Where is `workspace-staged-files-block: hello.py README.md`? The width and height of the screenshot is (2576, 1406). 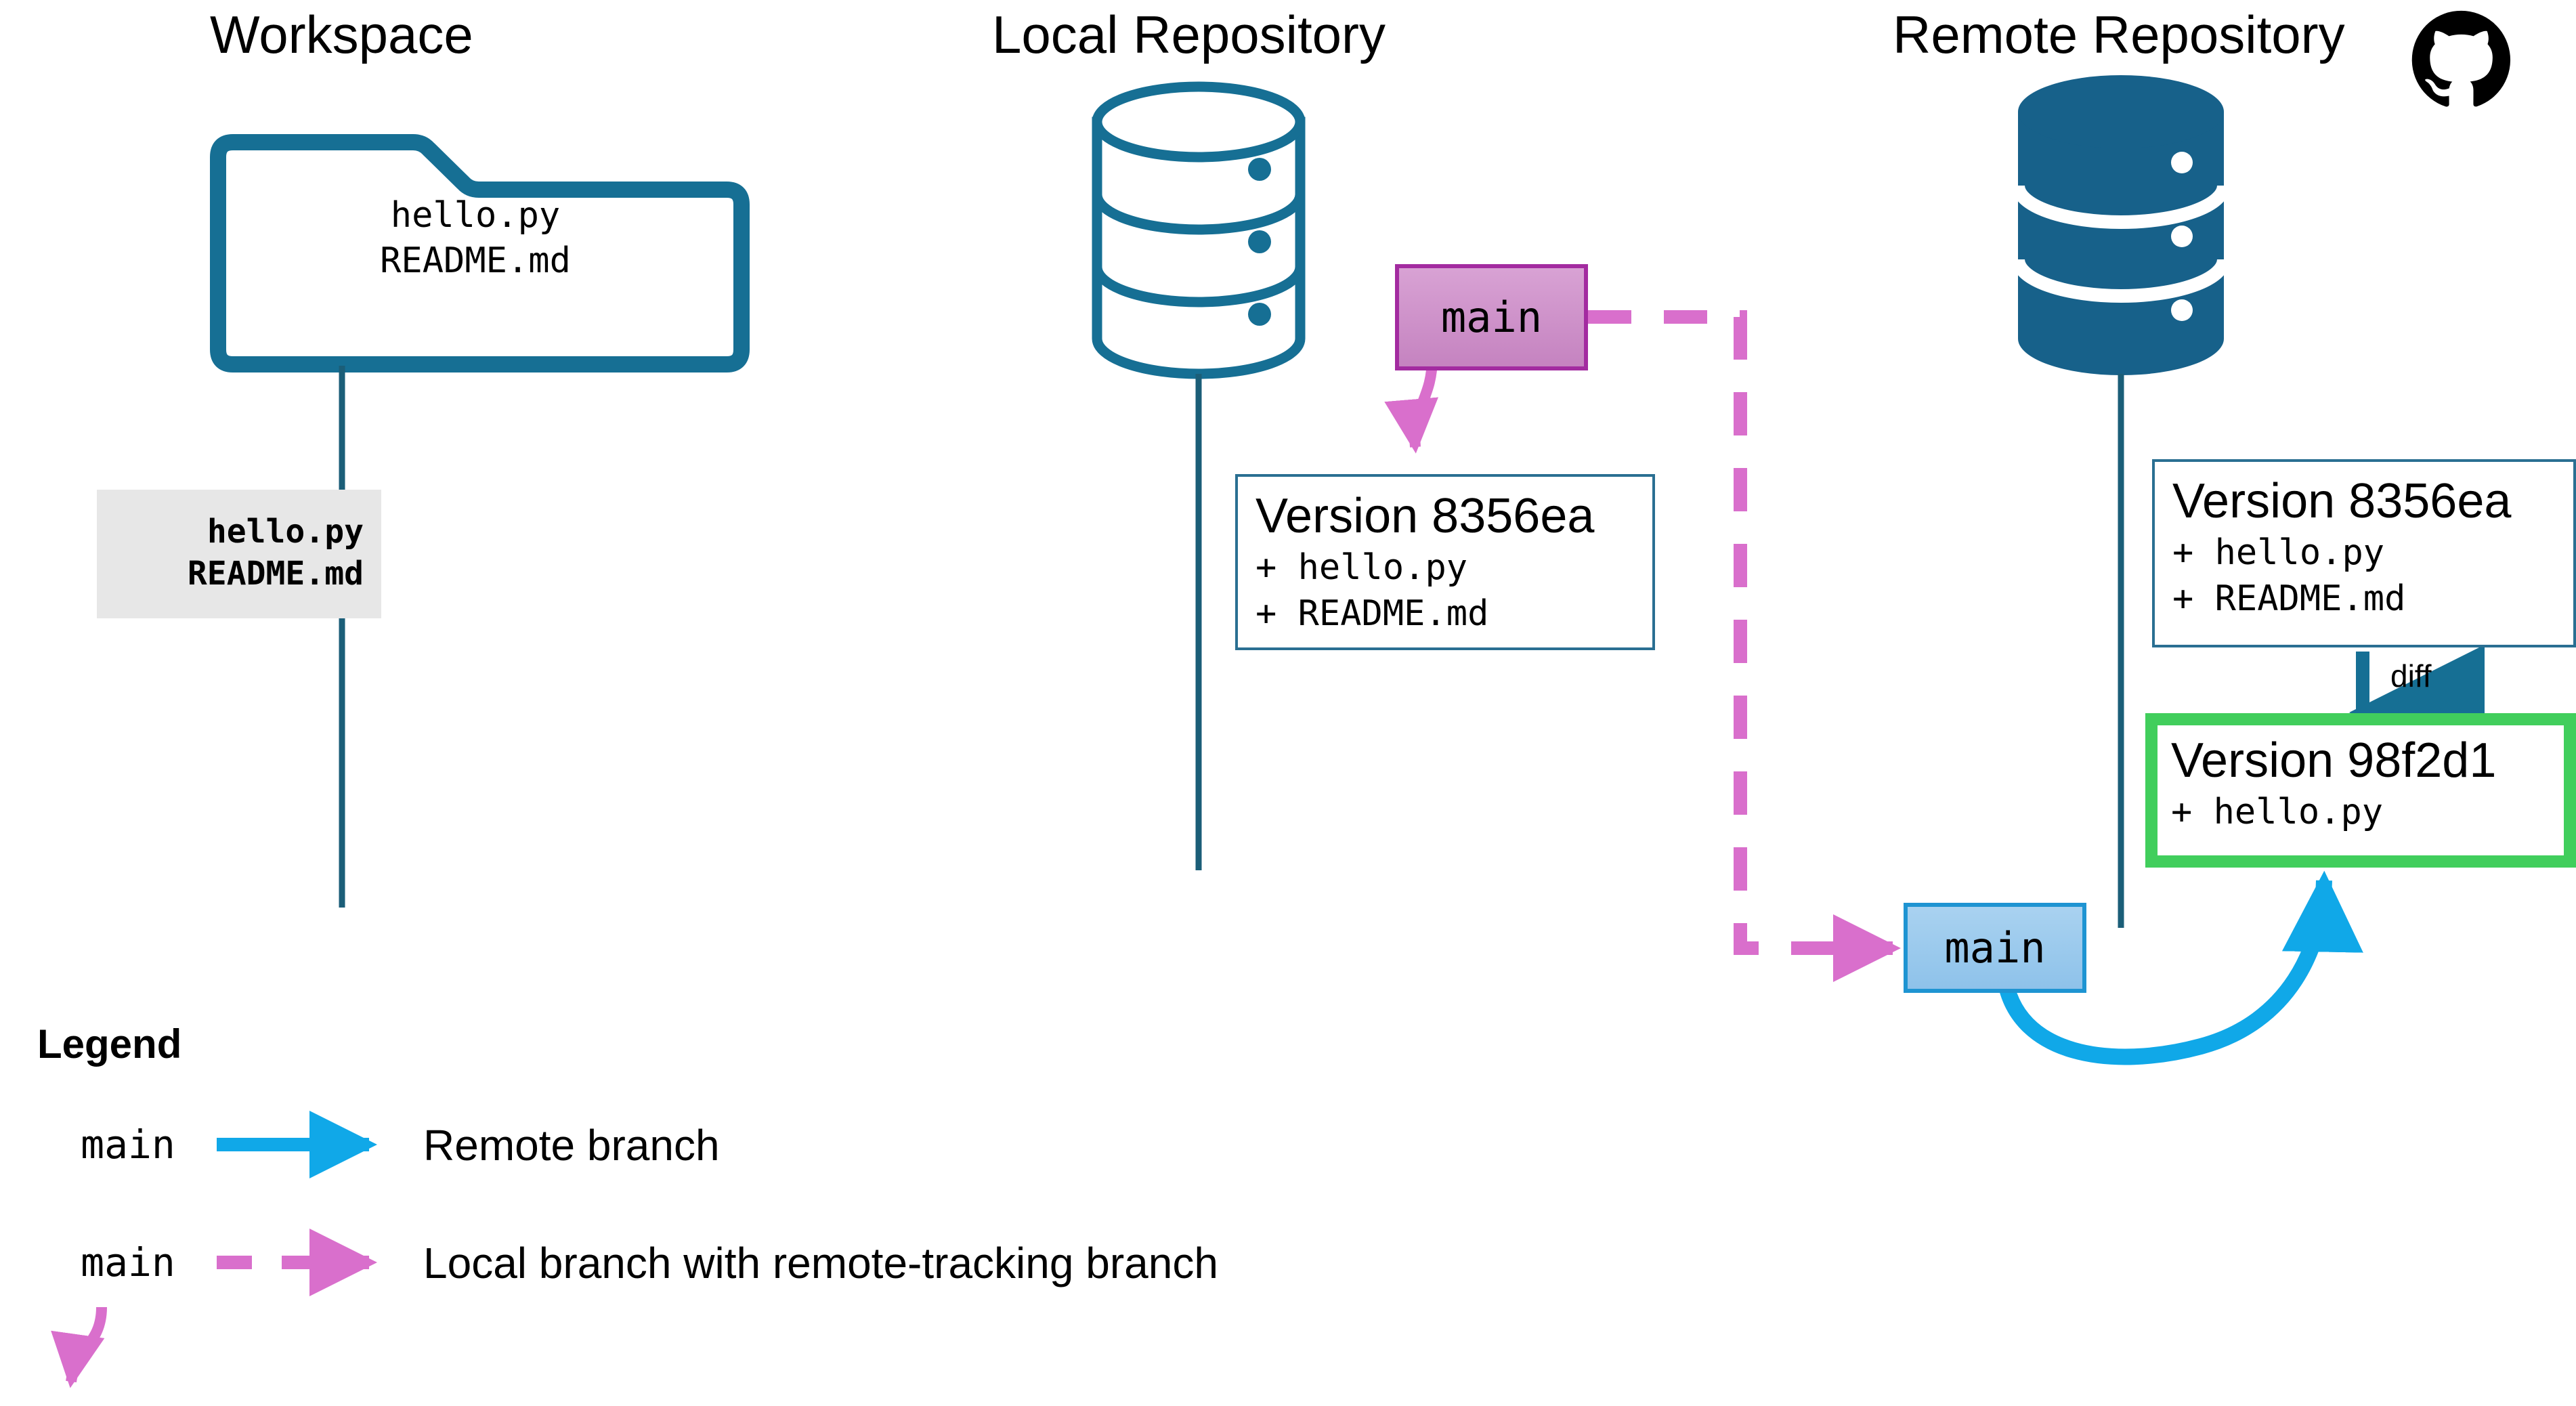
workspace-staged-files-block: hello.py README.md is located at coordinates (239, 554).